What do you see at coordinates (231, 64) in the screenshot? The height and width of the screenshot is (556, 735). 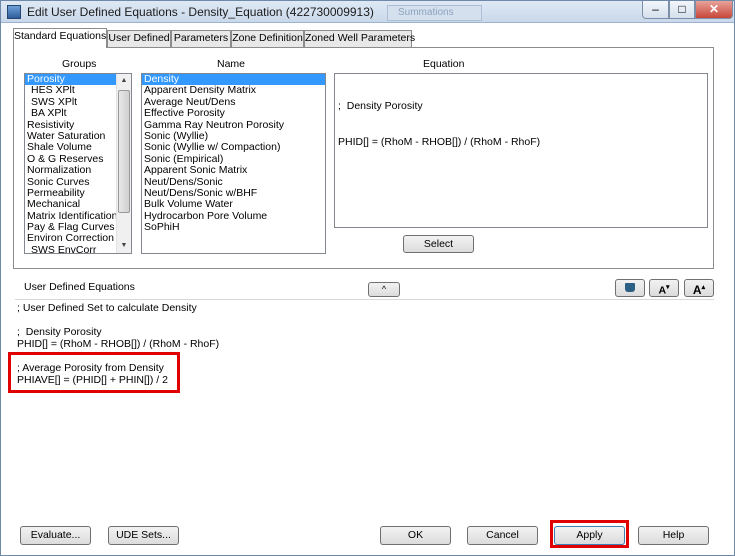 I see `name-header: Name` at bounding box center [231, 64].